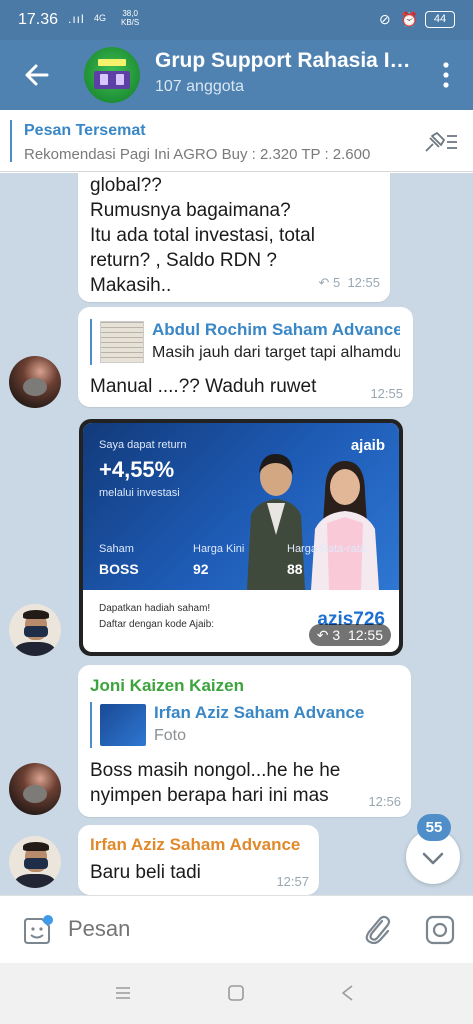  I want to click on pinned-indicator, so click(11, 141).